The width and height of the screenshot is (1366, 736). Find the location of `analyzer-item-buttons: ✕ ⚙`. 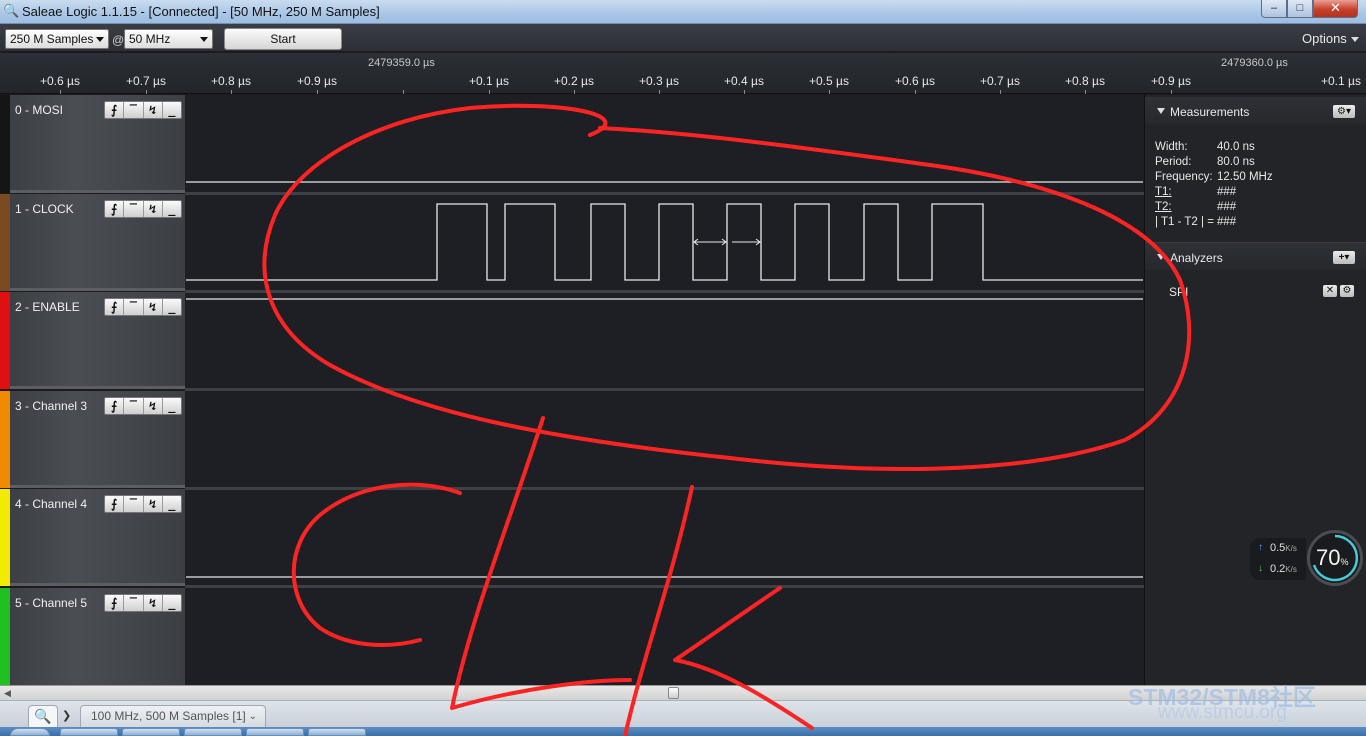

analyzer-item-buttons: ✕ ⚙ is located at coordinates (1338, 291).